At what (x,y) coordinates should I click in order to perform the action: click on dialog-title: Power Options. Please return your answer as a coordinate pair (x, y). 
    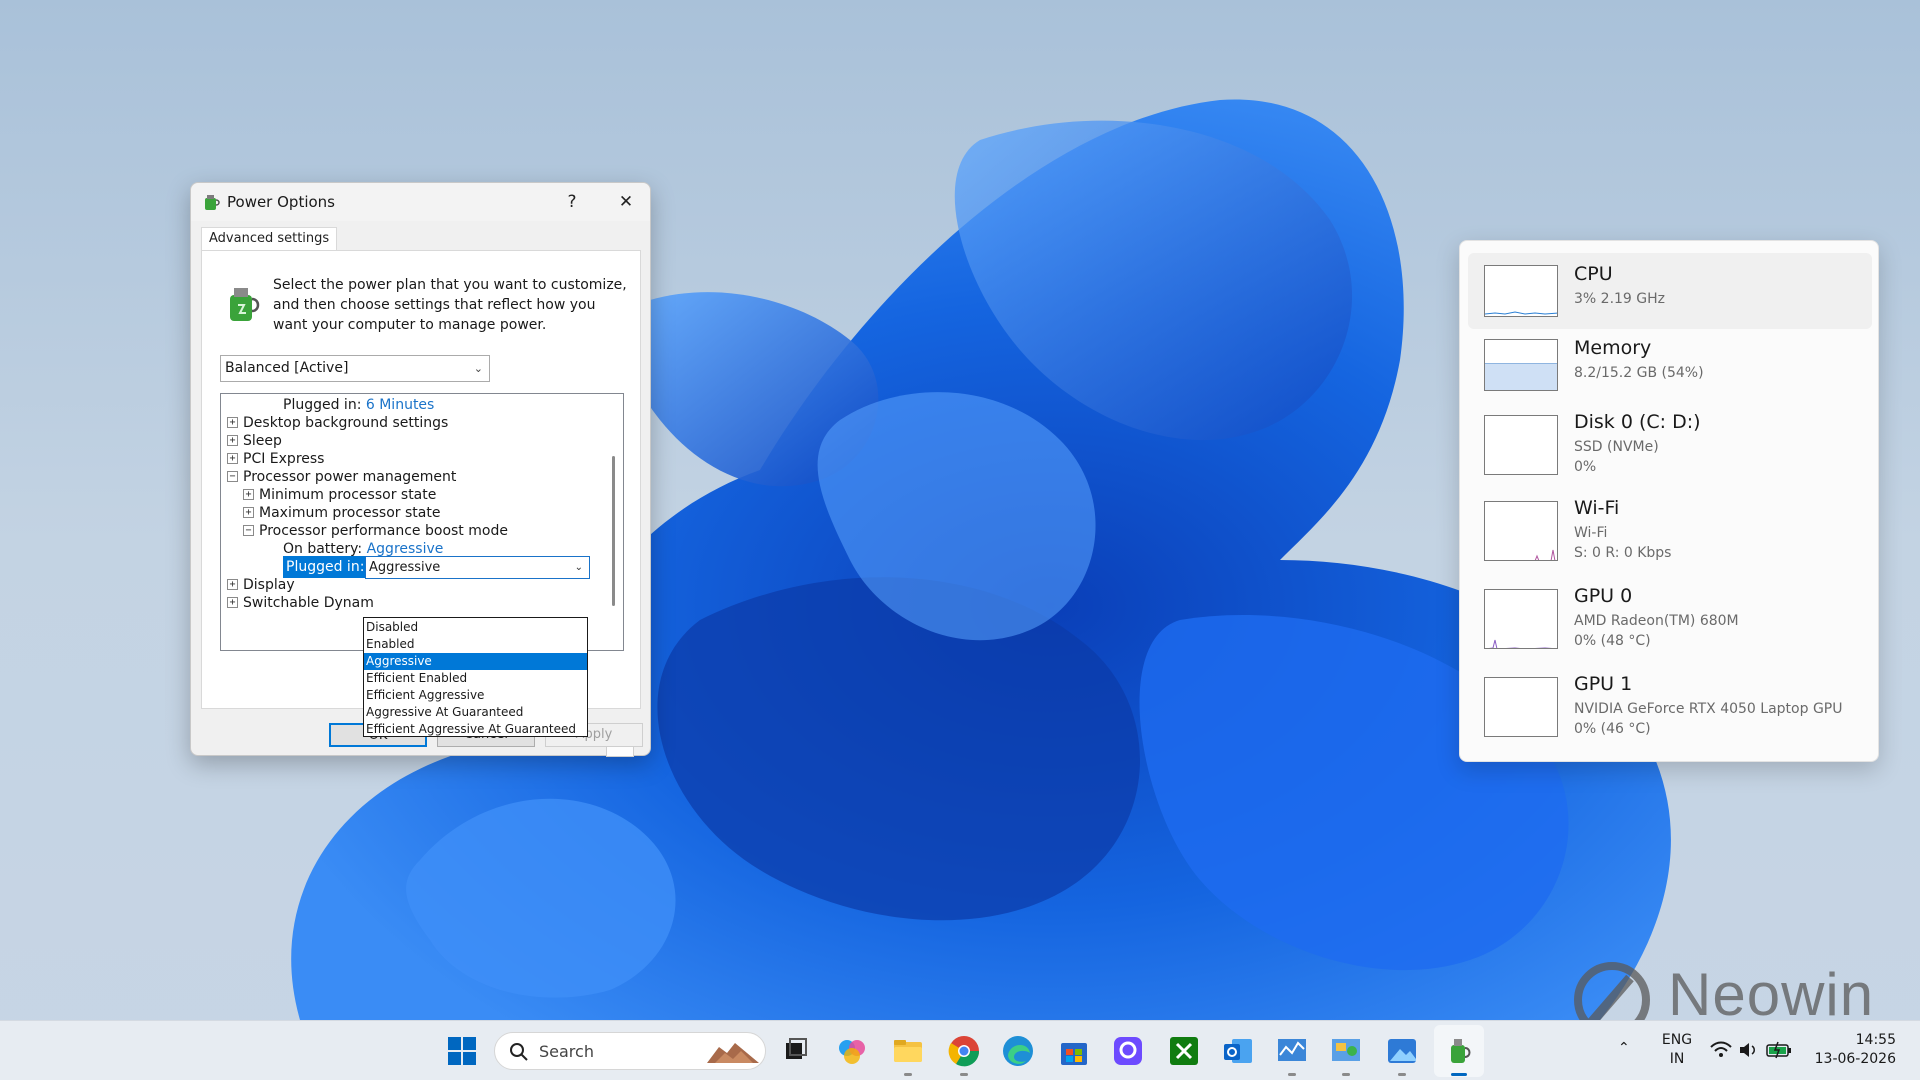
    Looking at the image, I should click on (281, 202).